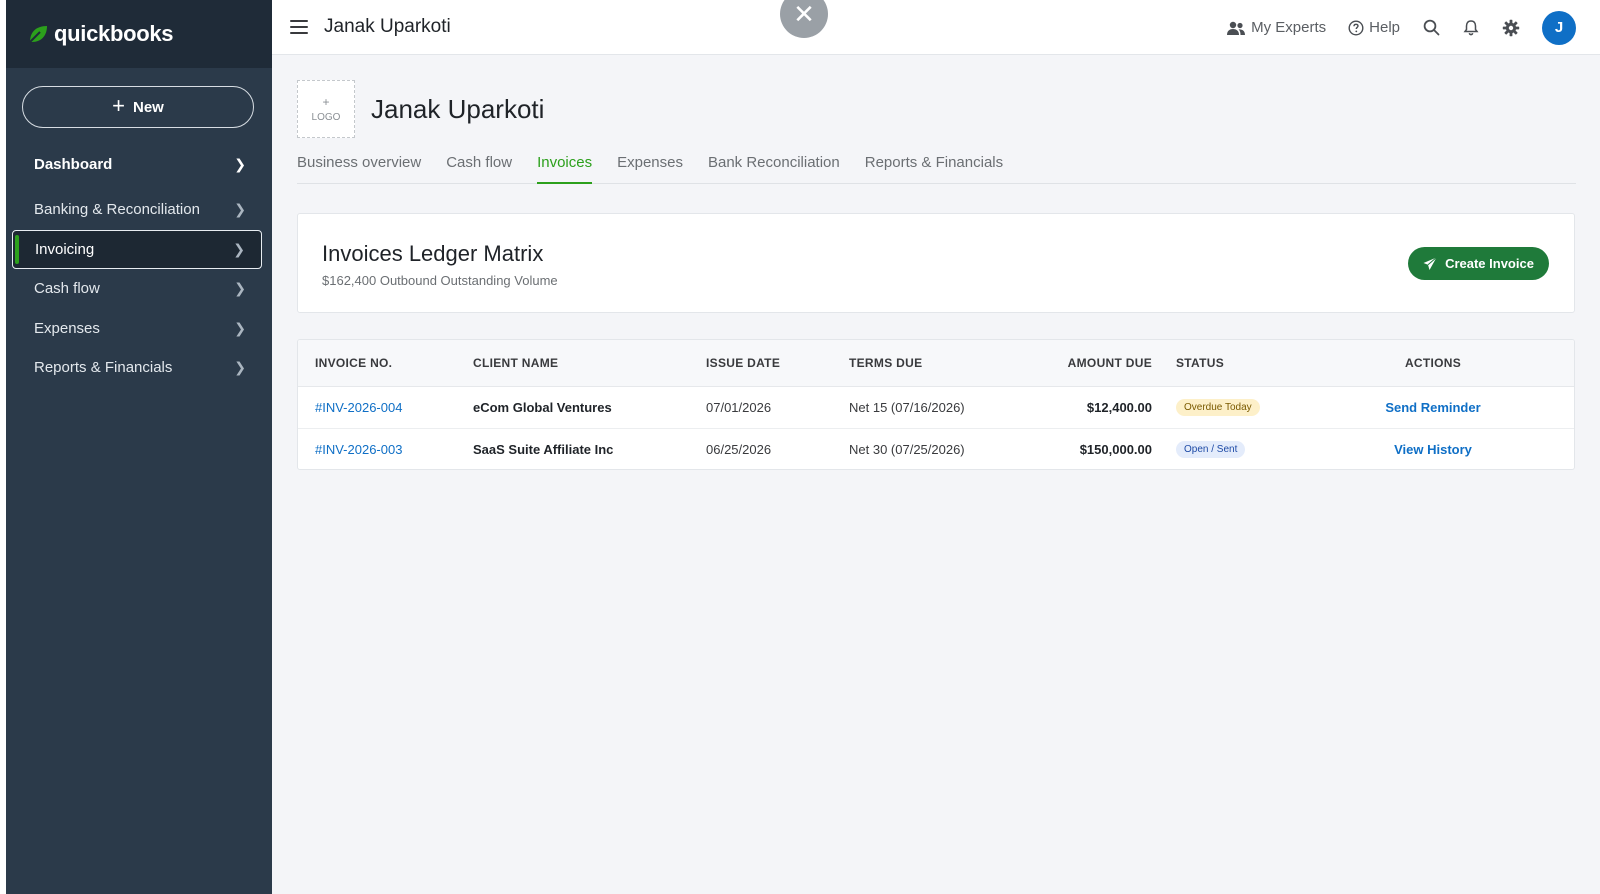 The width and height of the screenshot is (1600, 894). What do you see at coordinates (67, 289) in the screenshot?
I see `sidebar-item-label: Cash flow` at bounding box center [67, 289].